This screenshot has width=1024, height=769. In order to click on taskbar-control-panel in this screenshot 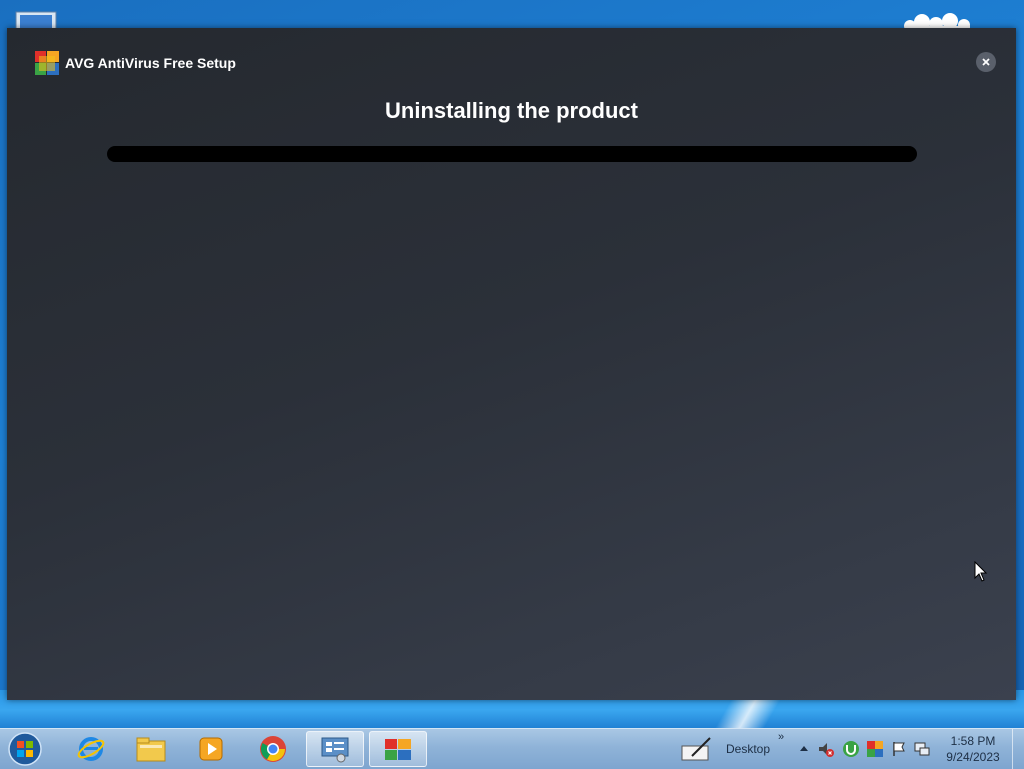, I will do `click(335, 749)`.